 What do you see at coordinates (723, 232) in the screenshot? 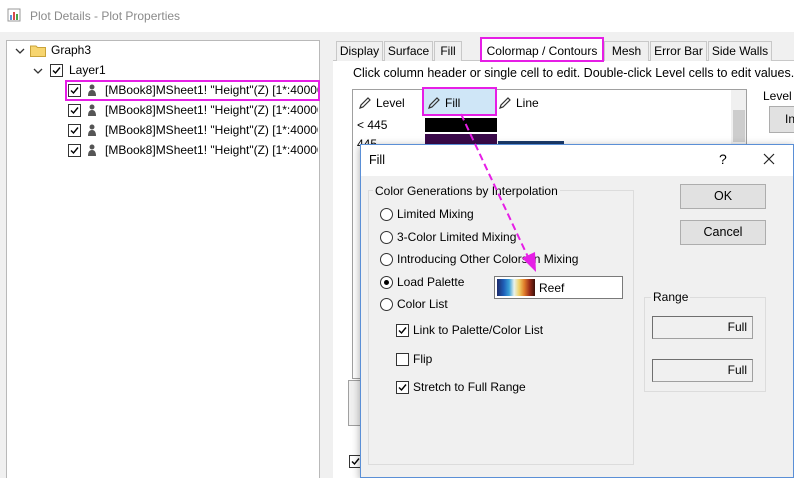
I see `cancel-button: Cancel` at bounding box center [723, 232].